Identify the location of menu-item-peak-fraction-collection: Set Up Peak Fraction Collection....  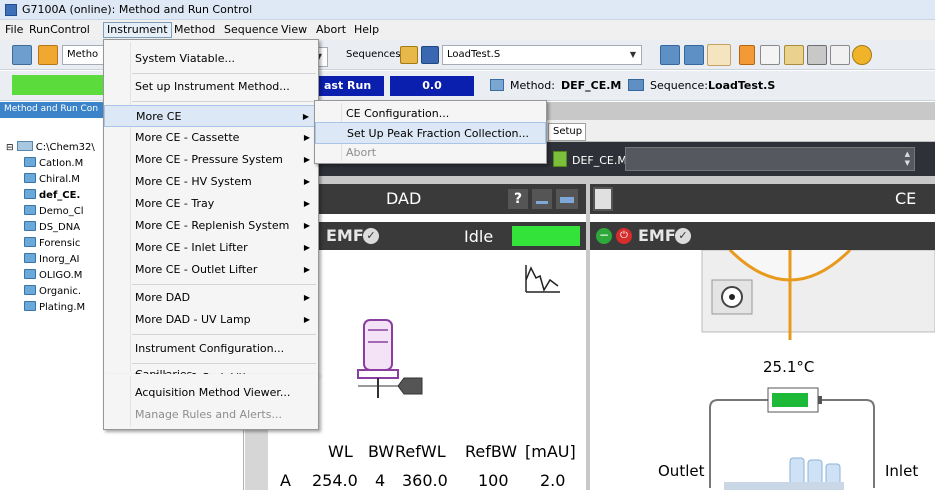
(430, 133).